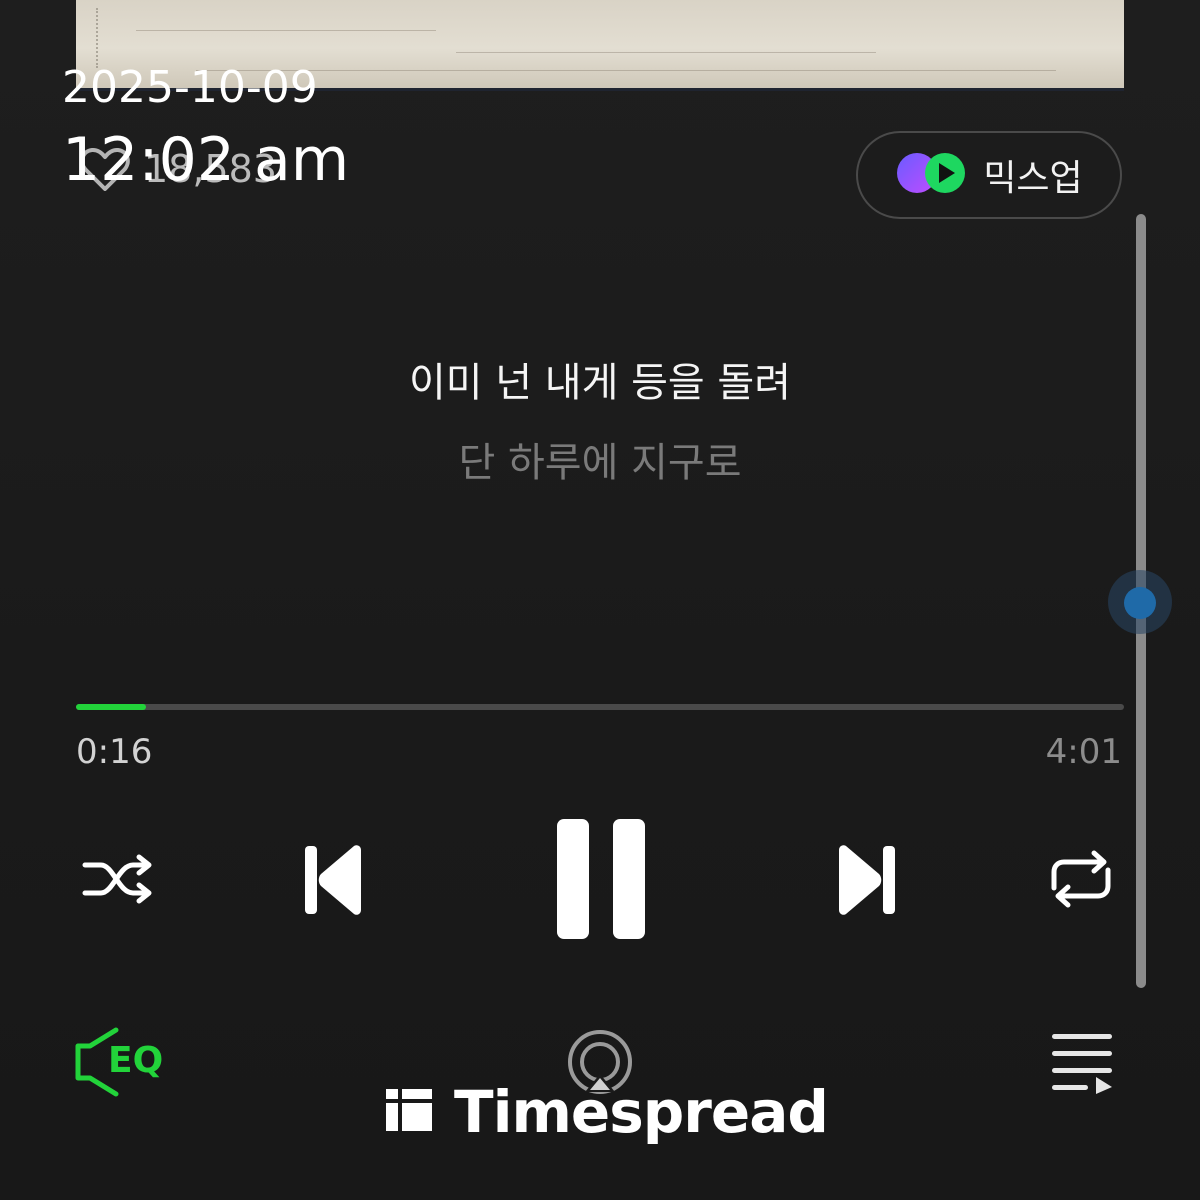 The image size is (1200, 1200). I want to click on mixup-icon, so click(932, 175).